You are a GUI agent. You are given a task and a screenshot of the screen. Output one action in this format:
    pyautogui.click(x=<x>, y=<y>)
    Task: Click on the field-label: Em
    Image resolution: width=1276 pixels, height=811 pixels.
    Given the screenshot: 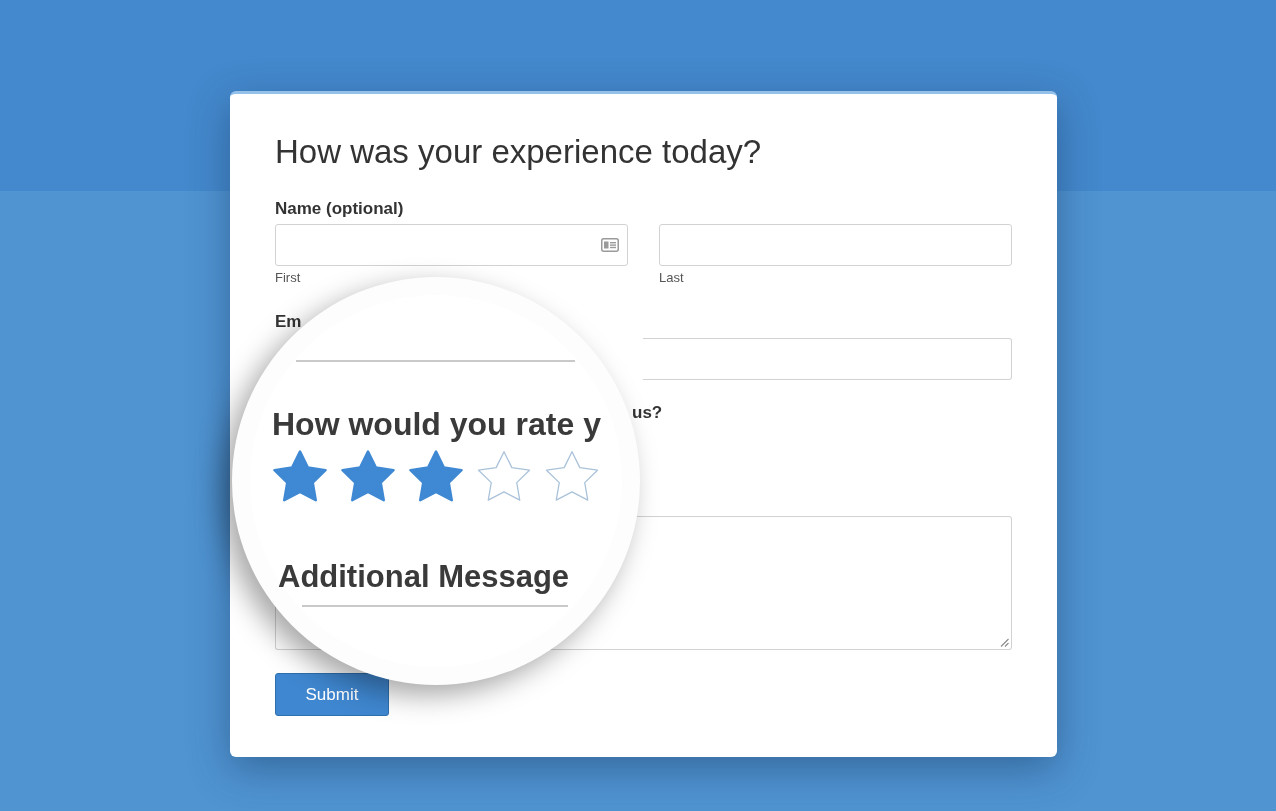 What is the action you would take?
    pyautogui.click(x=288, y=321)
    